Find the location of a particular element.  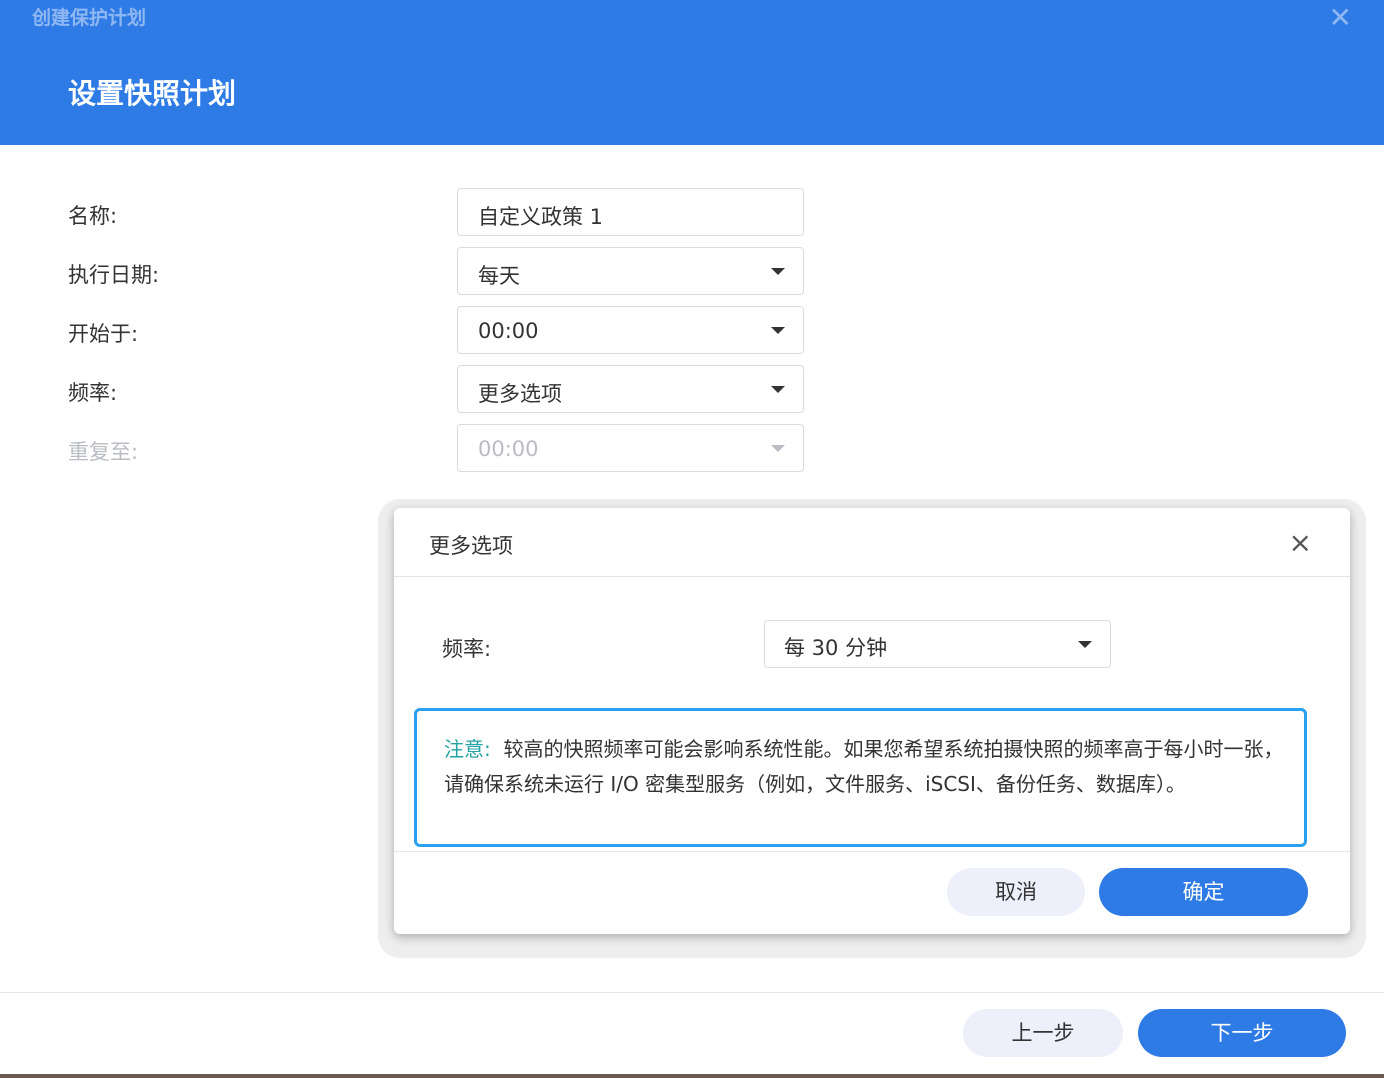

name-label: 名称: is located at coordinates (93, 216).